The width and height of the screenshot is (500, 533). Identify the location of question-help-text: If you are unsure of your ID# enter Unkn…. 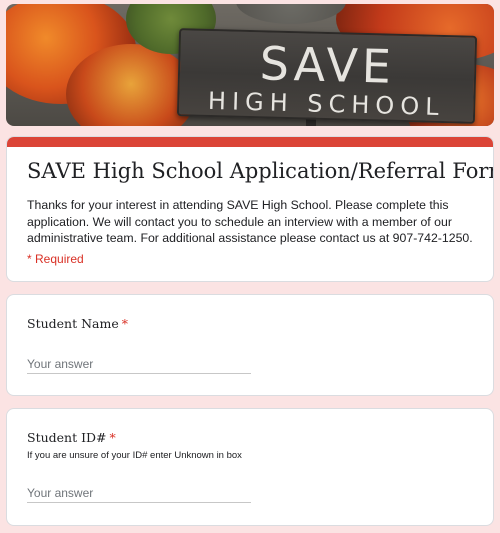
(134, 455).